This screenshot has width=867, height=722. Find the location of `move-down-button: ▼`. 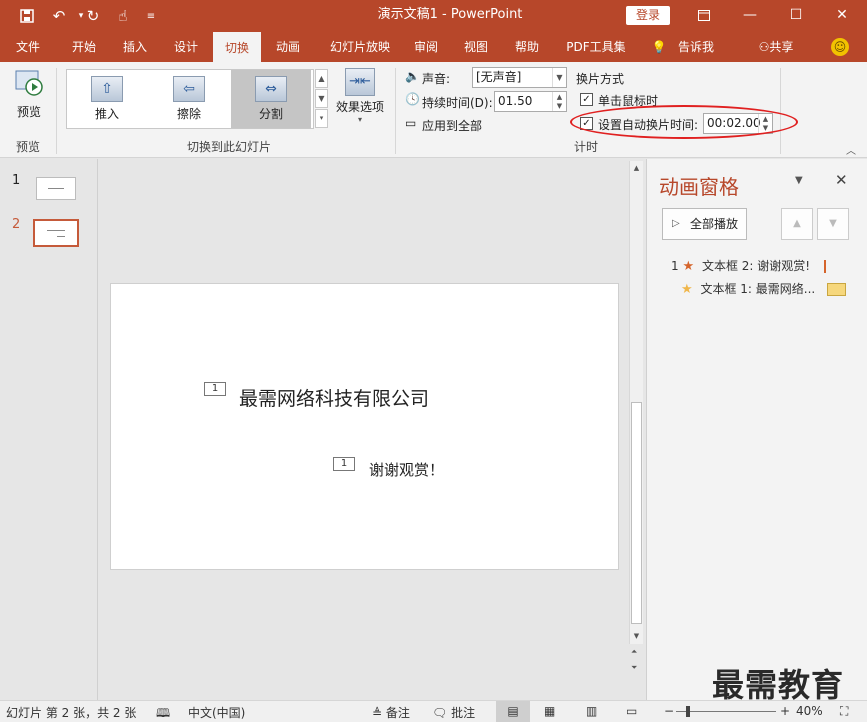

move-down-button: ▼ is located at coordinates (833, 224).